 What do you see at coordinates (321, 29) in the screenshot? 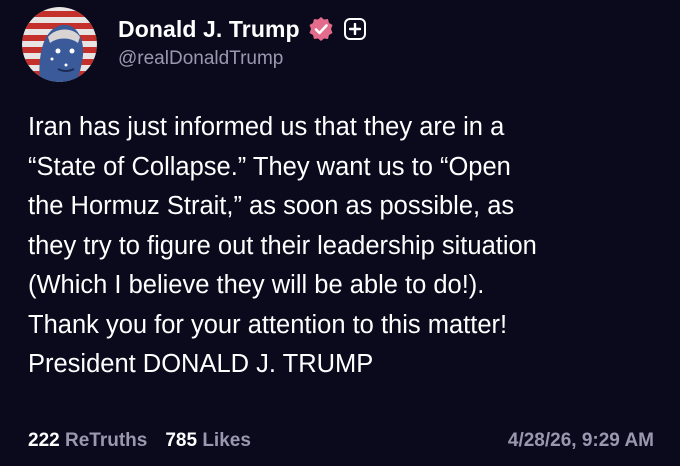
I see `verified-badge-icon` at bounding box center [321, 29].